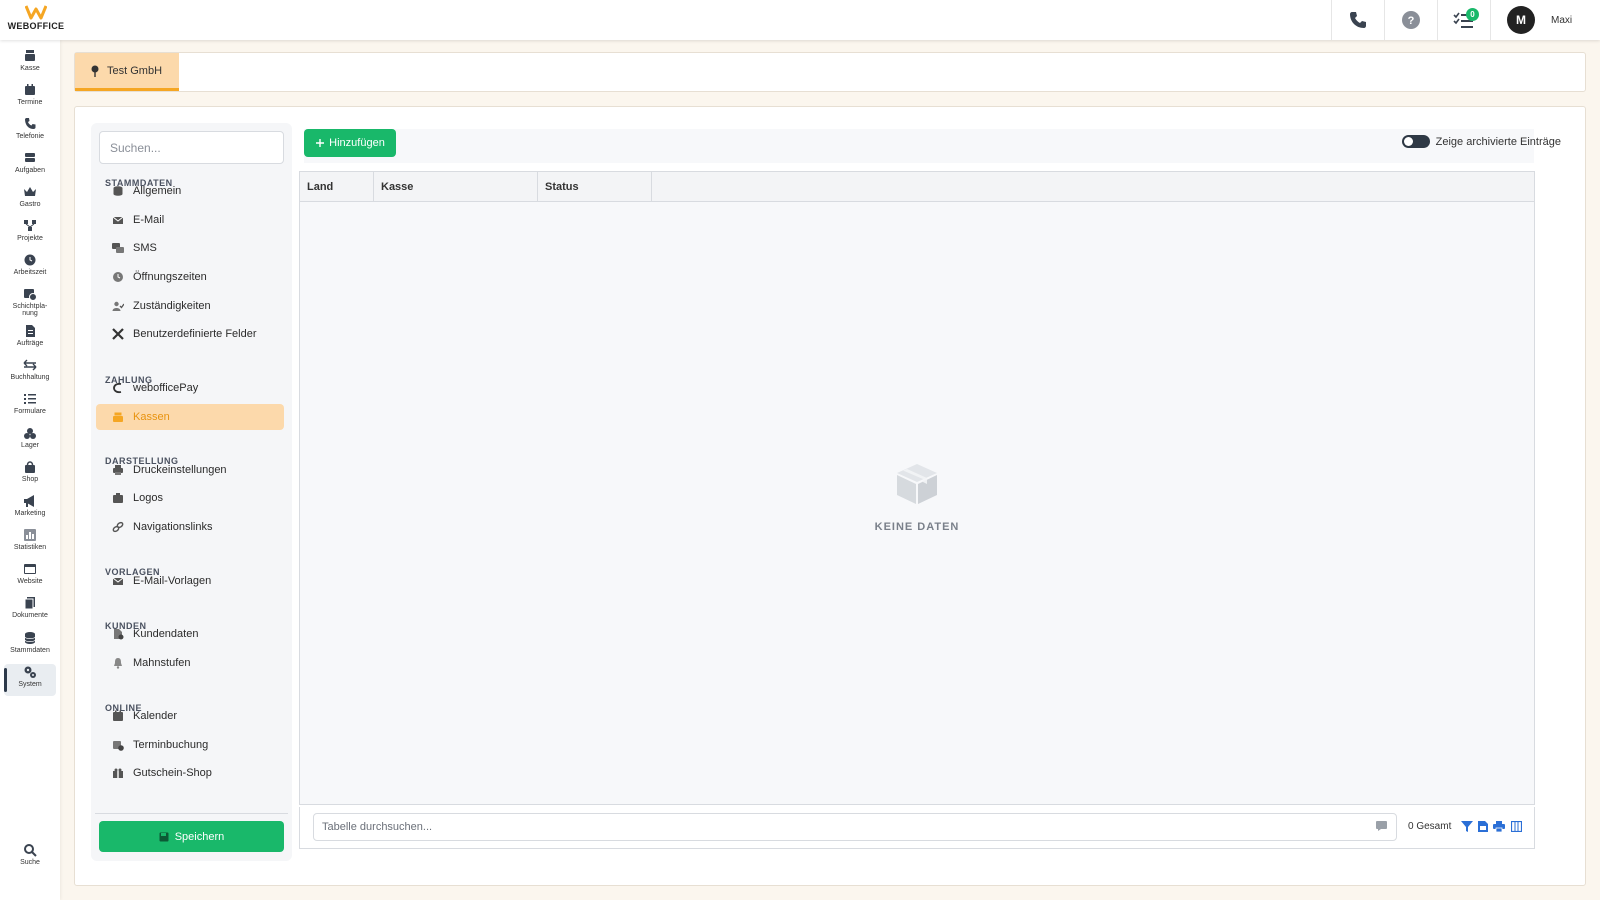 The image size is (1600, 900). Describe the element at coordinates (917, 497) in the screenshot. I see `empty-state: KEINE DATEN` at that location.